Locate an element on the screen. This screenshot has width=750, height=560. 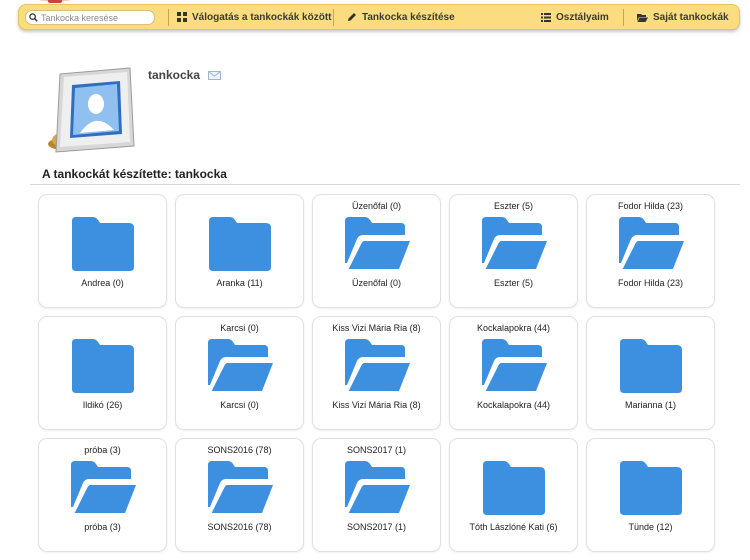
folder-card: Eszter (5) Eszter (5) is located at coordinates (513, 251).